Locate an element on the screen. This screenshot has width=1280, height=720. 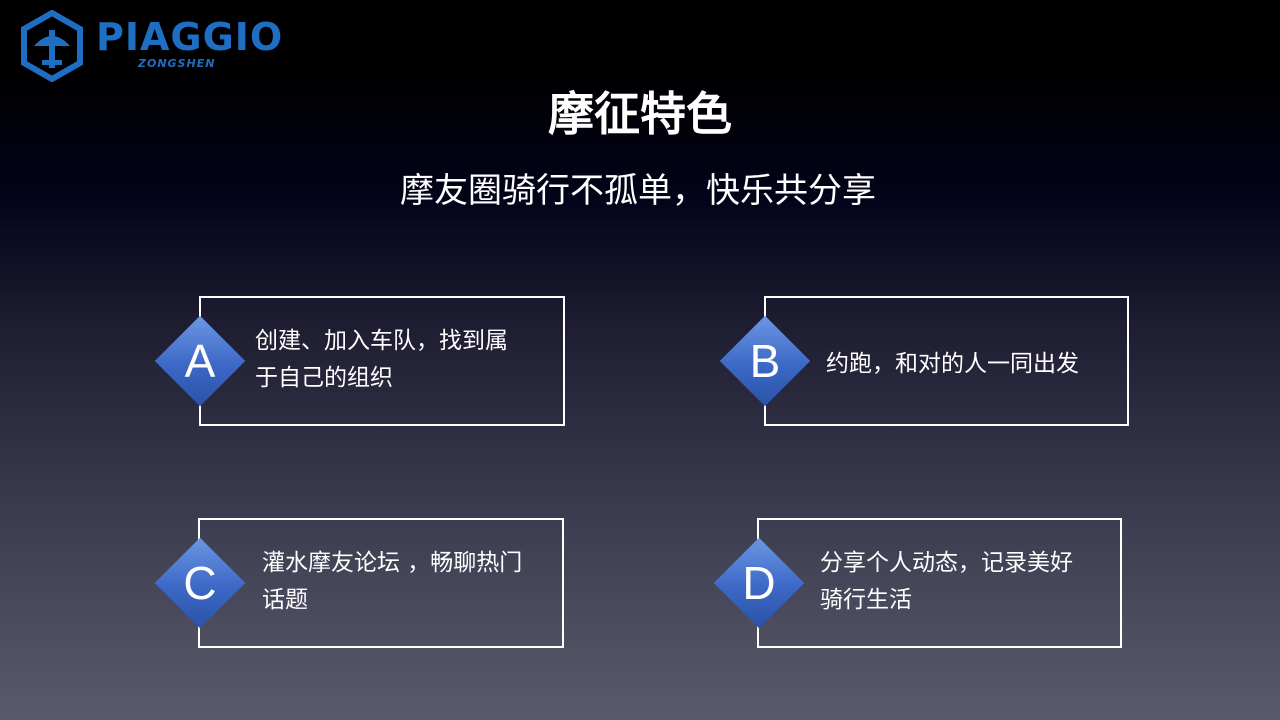
page-subtitle: 摩友圈骑行不孤单，快乐共分享 is located at coordinates (638, 191).